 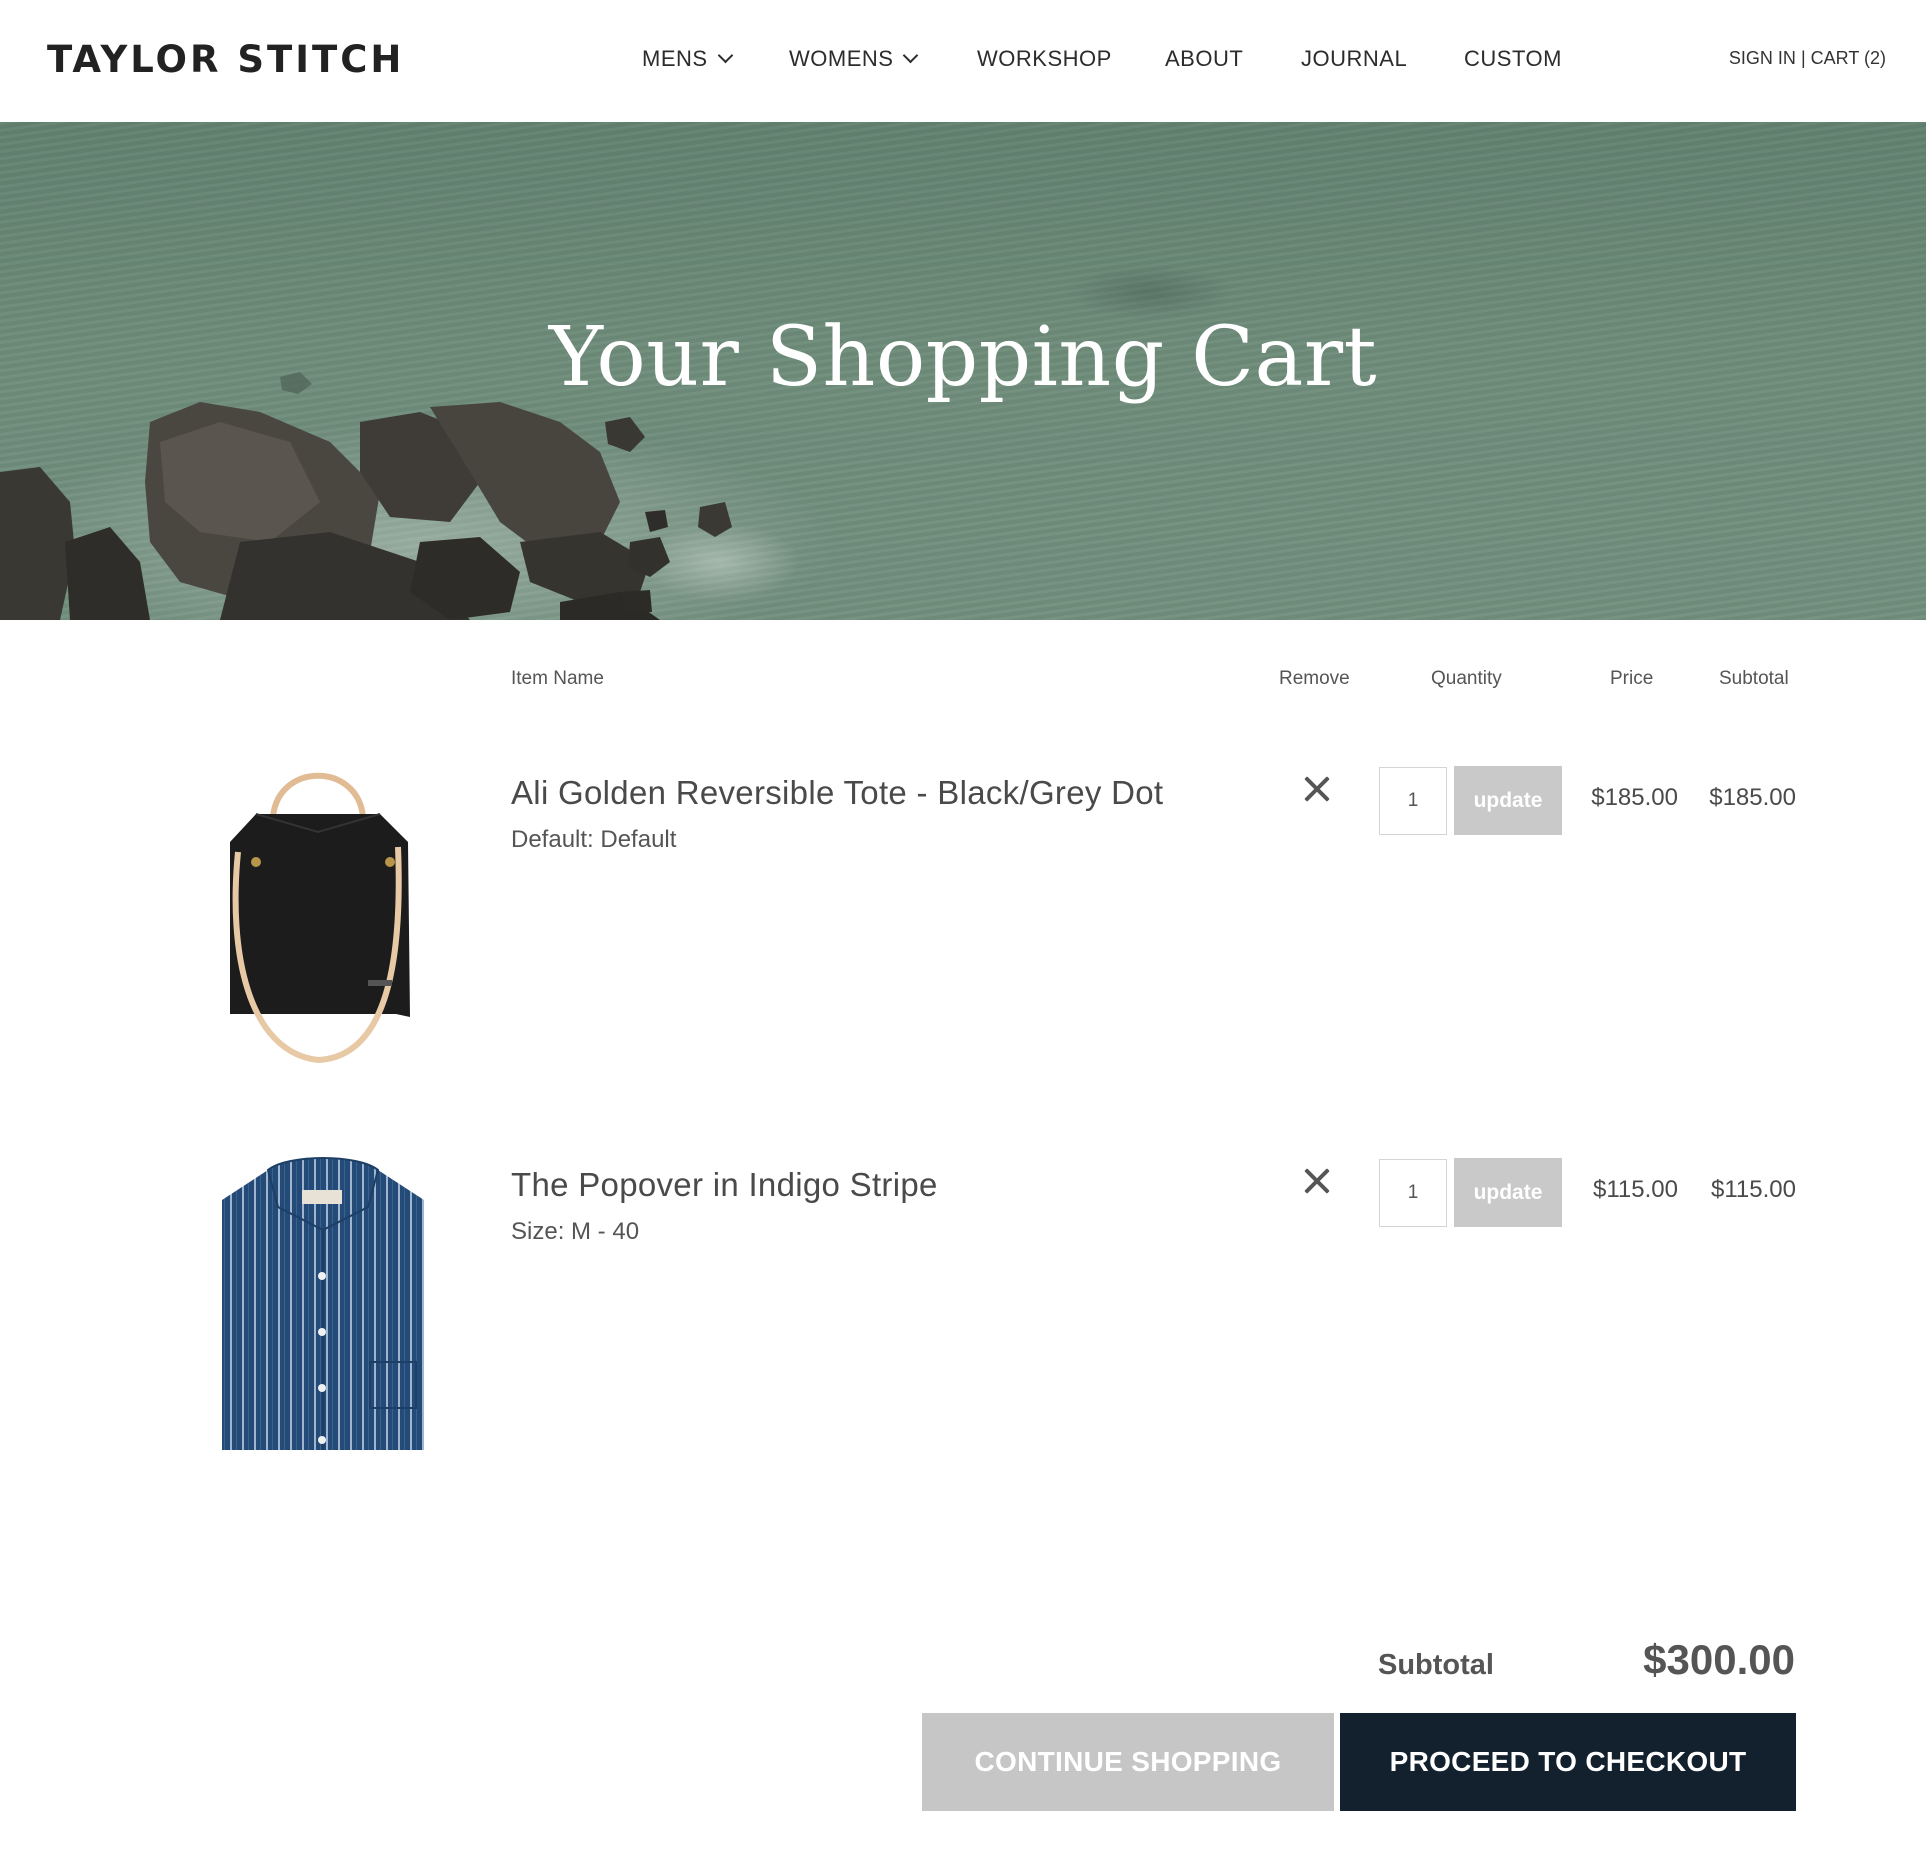 What do you see at coordinates (323, 1303) in the screenshot?
I see `striped-shirt-image` at bounding box center [323, 1303].